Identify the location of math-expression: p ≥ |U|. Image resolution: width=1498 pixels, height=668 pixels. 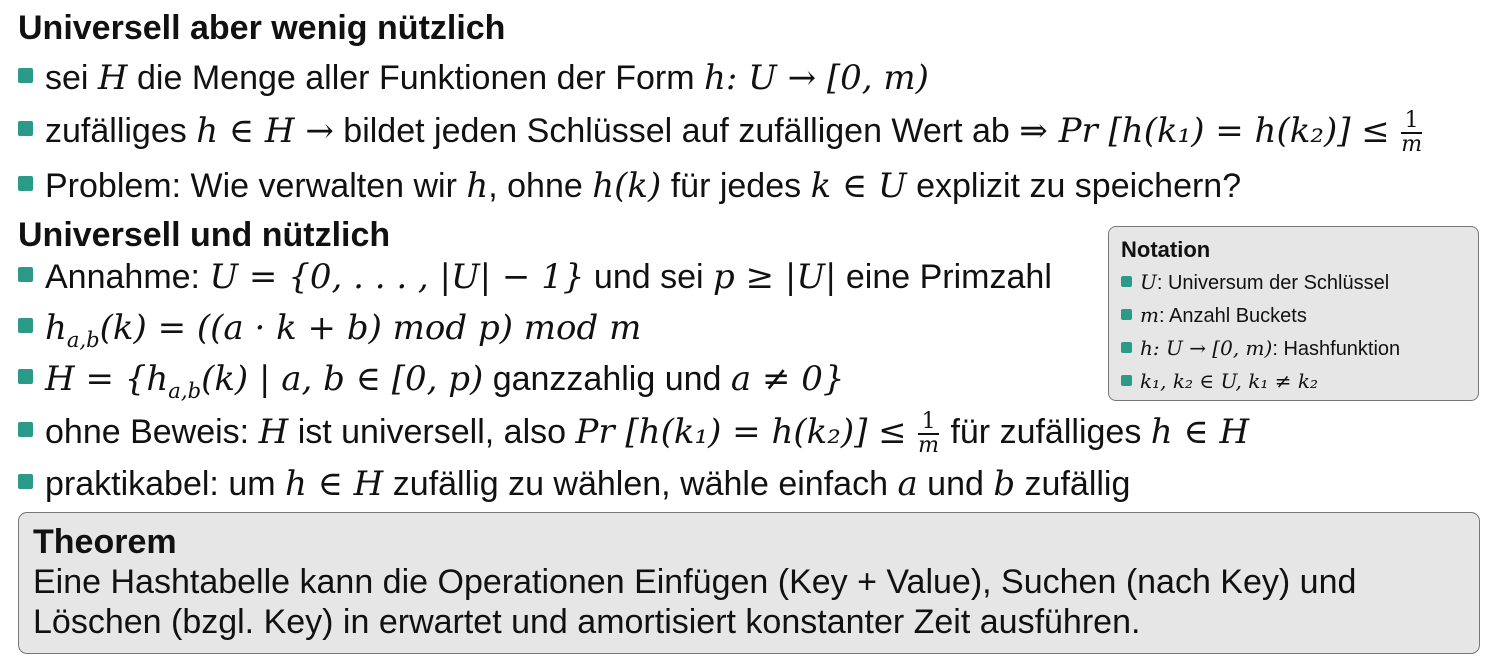
(775, 277).